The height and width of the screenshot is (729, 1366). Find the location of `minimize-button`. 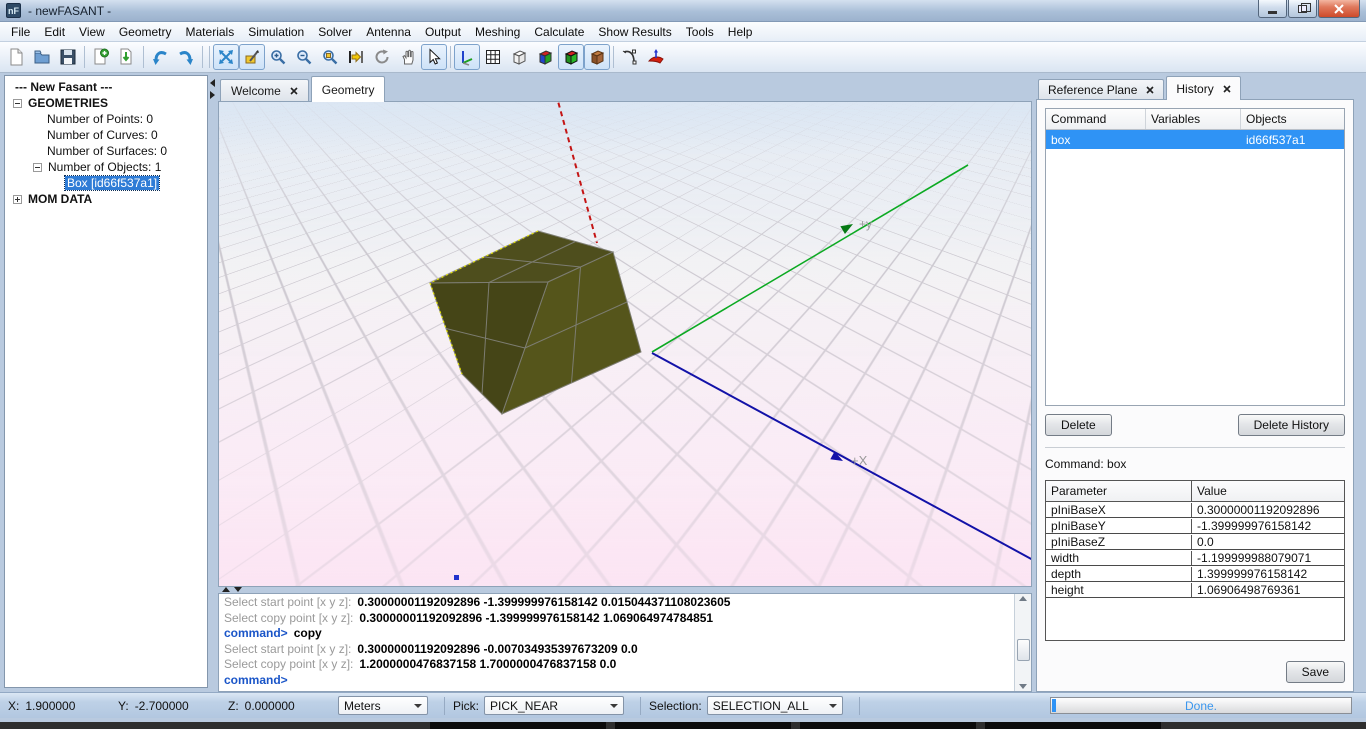

minimize-button is located at coordinates (1272, 9).